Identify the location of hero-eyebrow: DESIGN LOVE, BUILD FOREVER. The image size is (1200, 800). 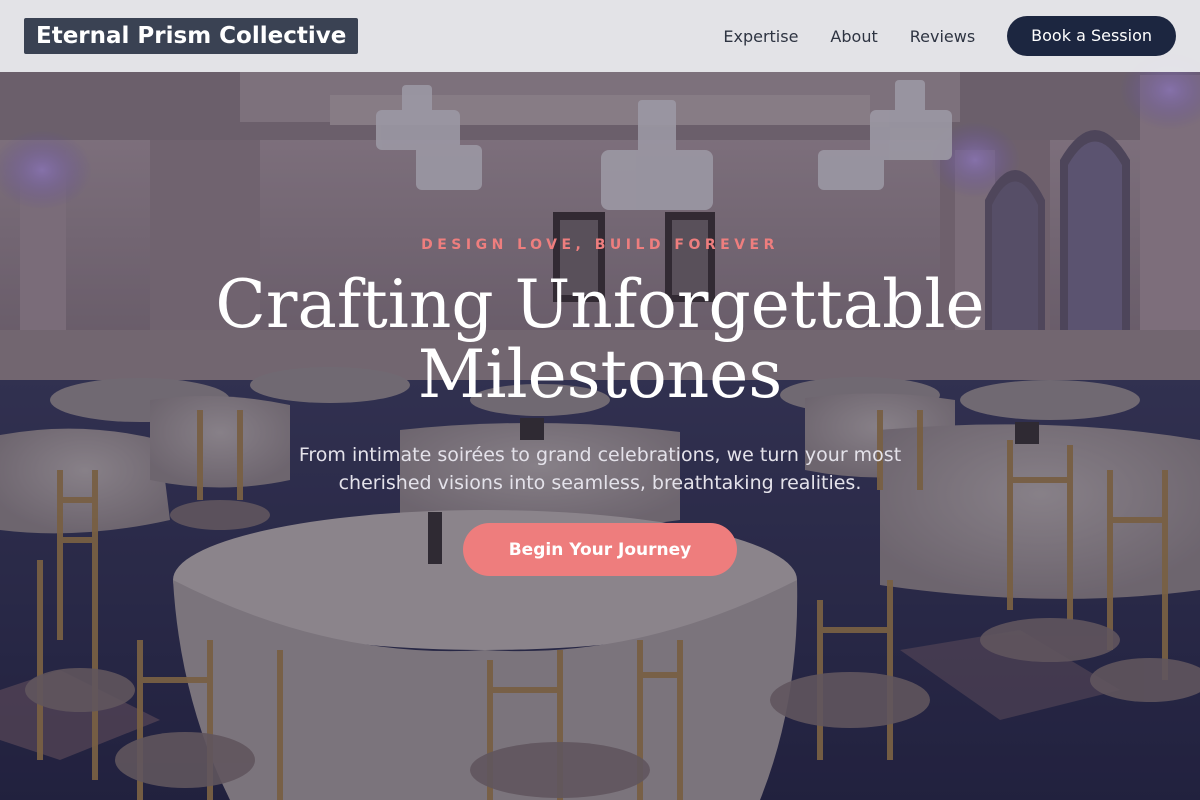
(600, 245).